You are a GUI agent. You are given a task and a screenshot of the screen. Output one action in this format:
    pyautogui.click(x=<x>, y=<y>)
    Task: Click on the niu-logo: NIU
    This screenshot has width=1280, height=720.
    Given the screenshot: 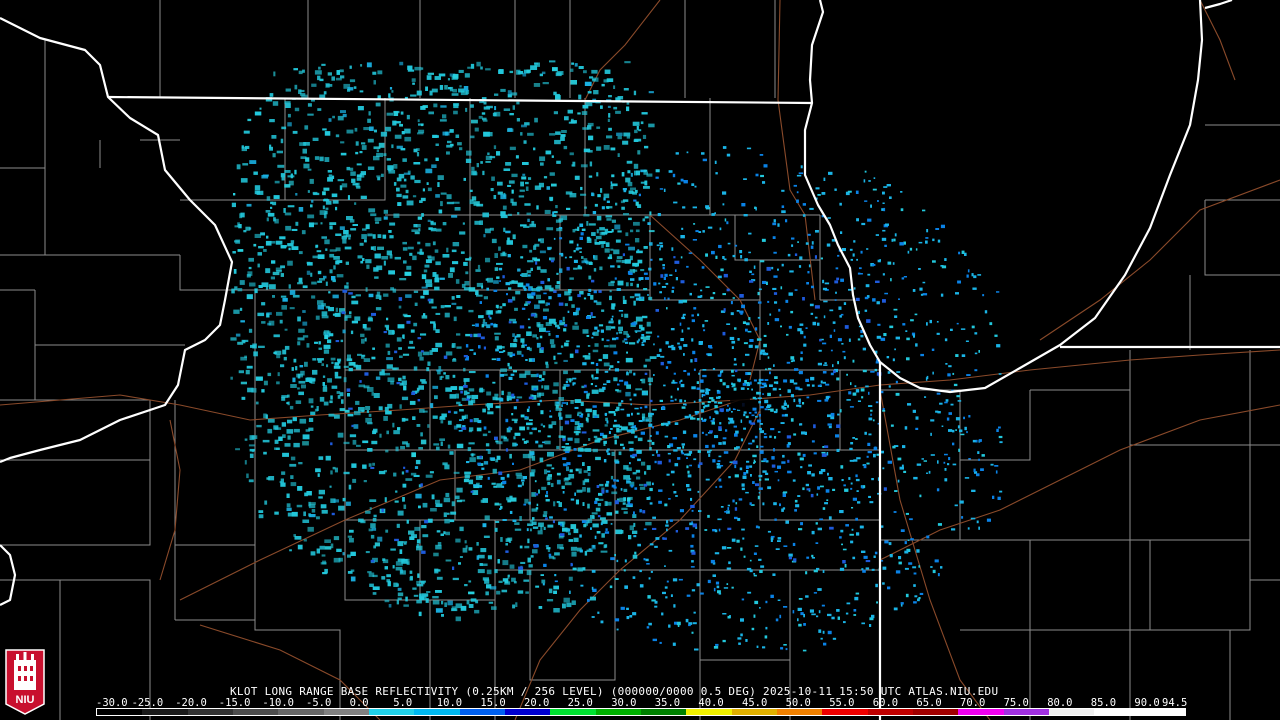 What is the action you would take?
    pyautogui.click(x=25, y=682)
    